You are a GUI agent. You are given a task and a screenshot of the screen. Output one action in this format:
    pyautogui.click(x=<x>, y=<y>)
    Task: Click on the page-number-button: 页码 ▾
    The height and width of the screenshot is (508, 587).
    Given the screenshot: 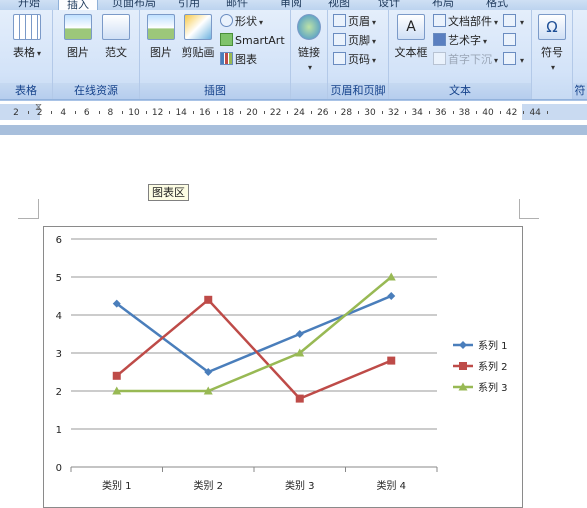 What is the action you would take?
    pyautogui.click(x=354, y=60)
    